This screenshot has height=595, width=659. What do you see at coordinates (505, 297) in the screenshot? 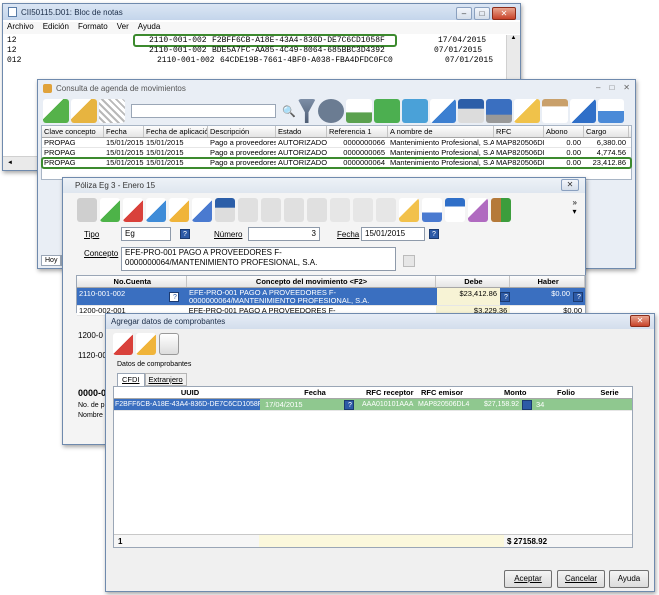
I see `debe-lookup-button: ?` at bounding box center [505, 297].